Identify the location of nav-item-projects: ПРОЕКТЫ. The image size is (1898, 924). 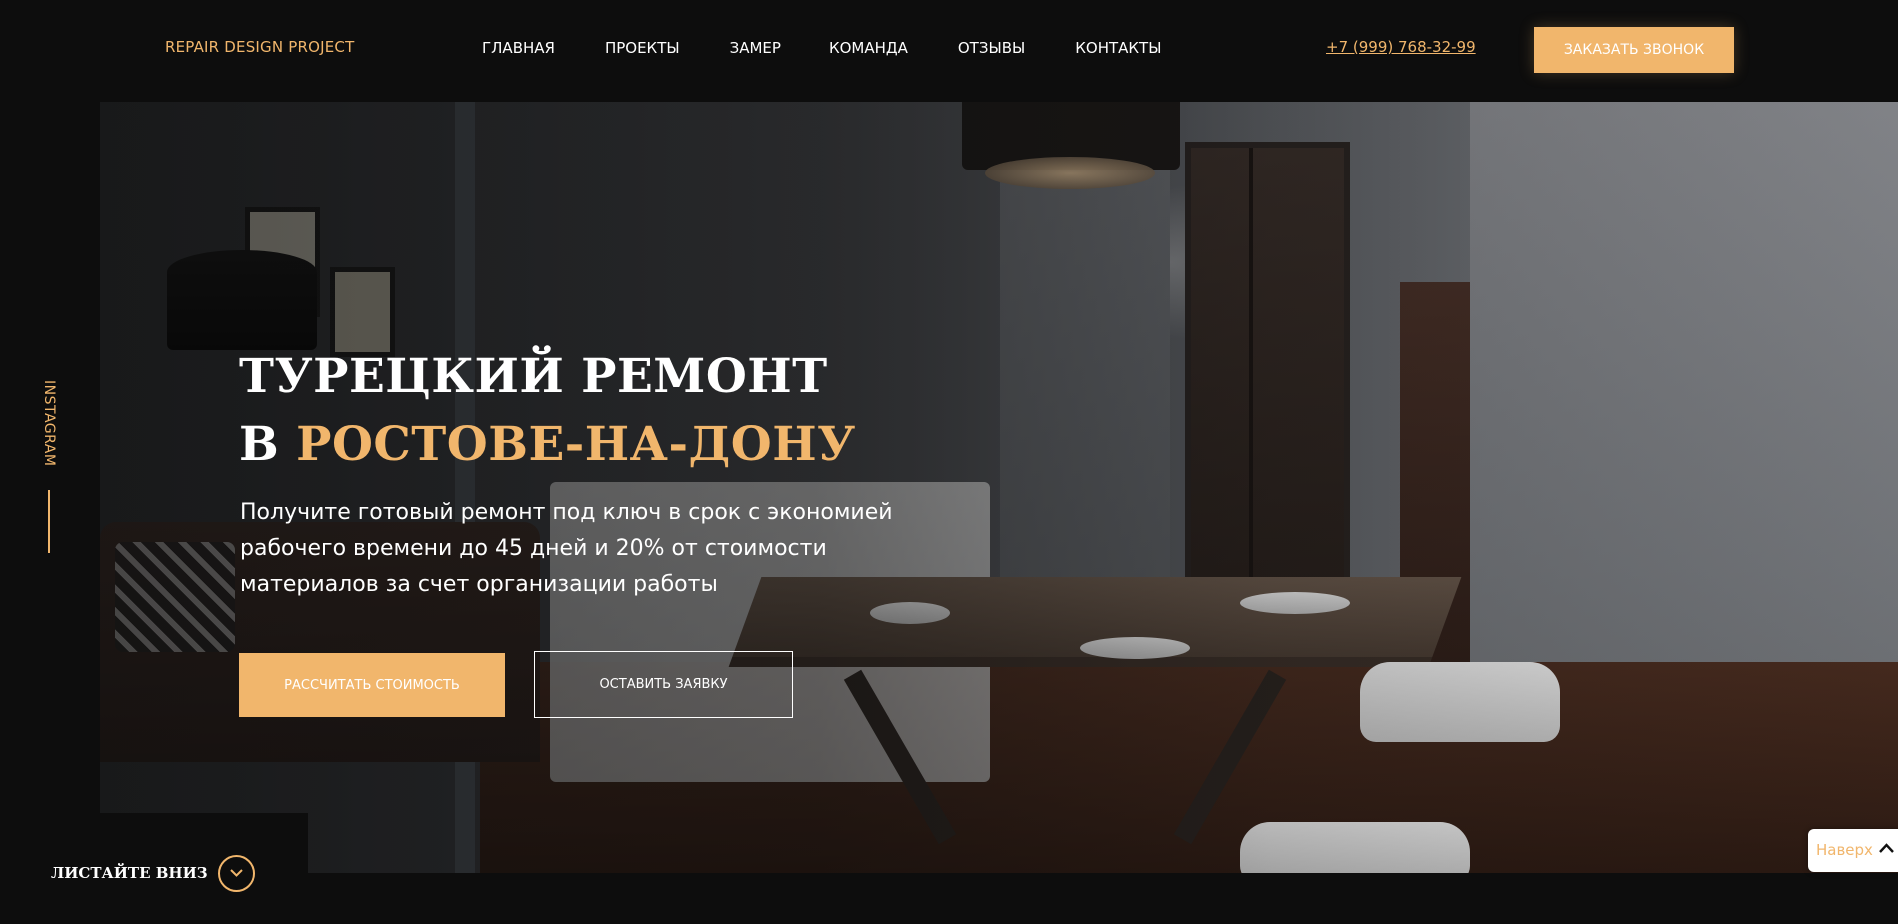
(642, 48).